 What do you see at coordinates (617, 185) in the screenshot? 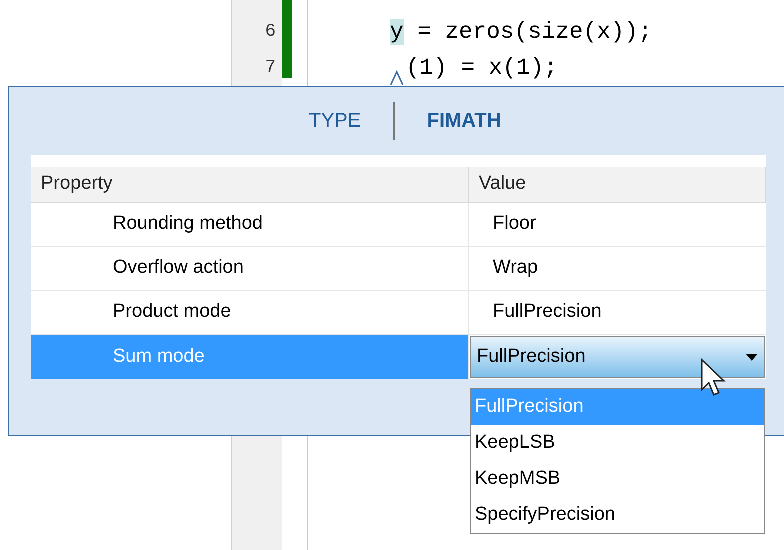
I see `column-header: Value` at bounding box center [617, 185].